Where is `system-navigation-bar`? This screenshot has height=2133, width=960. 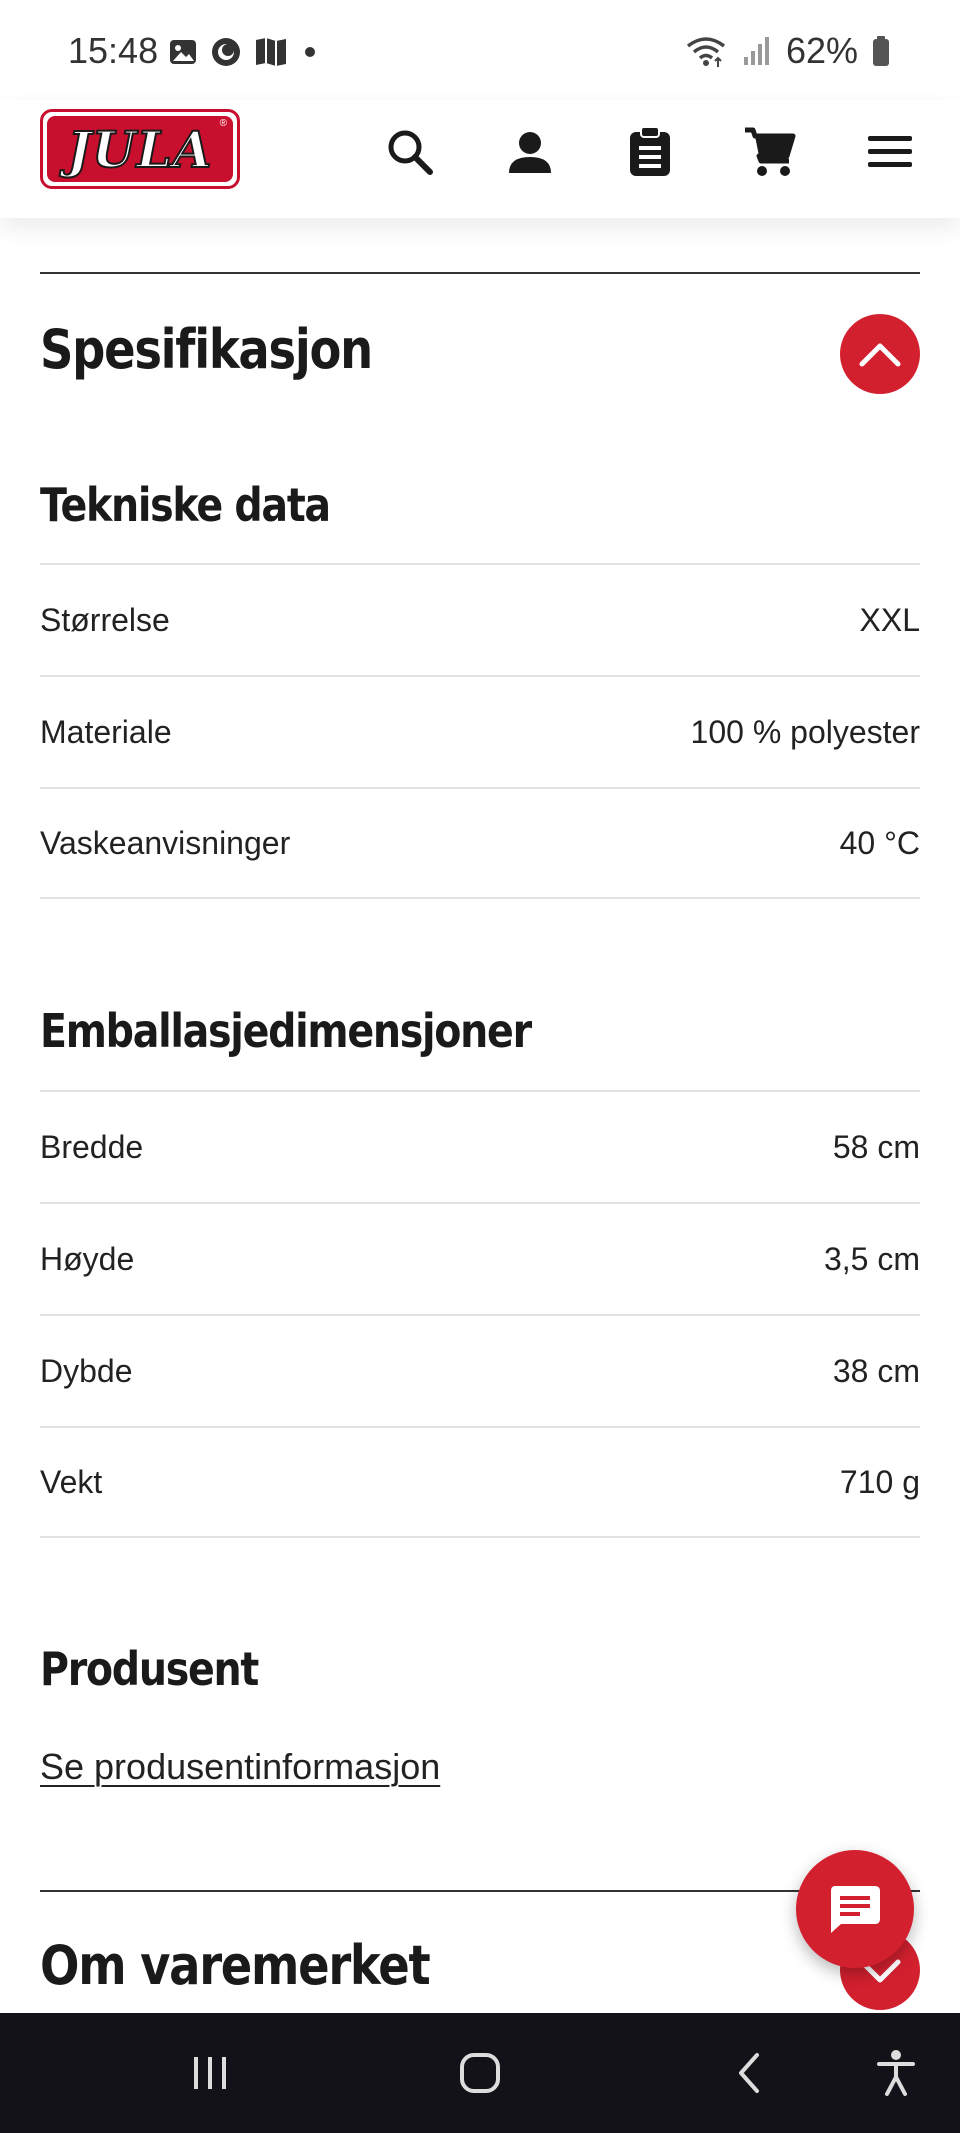
system-navigation-bar is located at coordinates (480, 2073).